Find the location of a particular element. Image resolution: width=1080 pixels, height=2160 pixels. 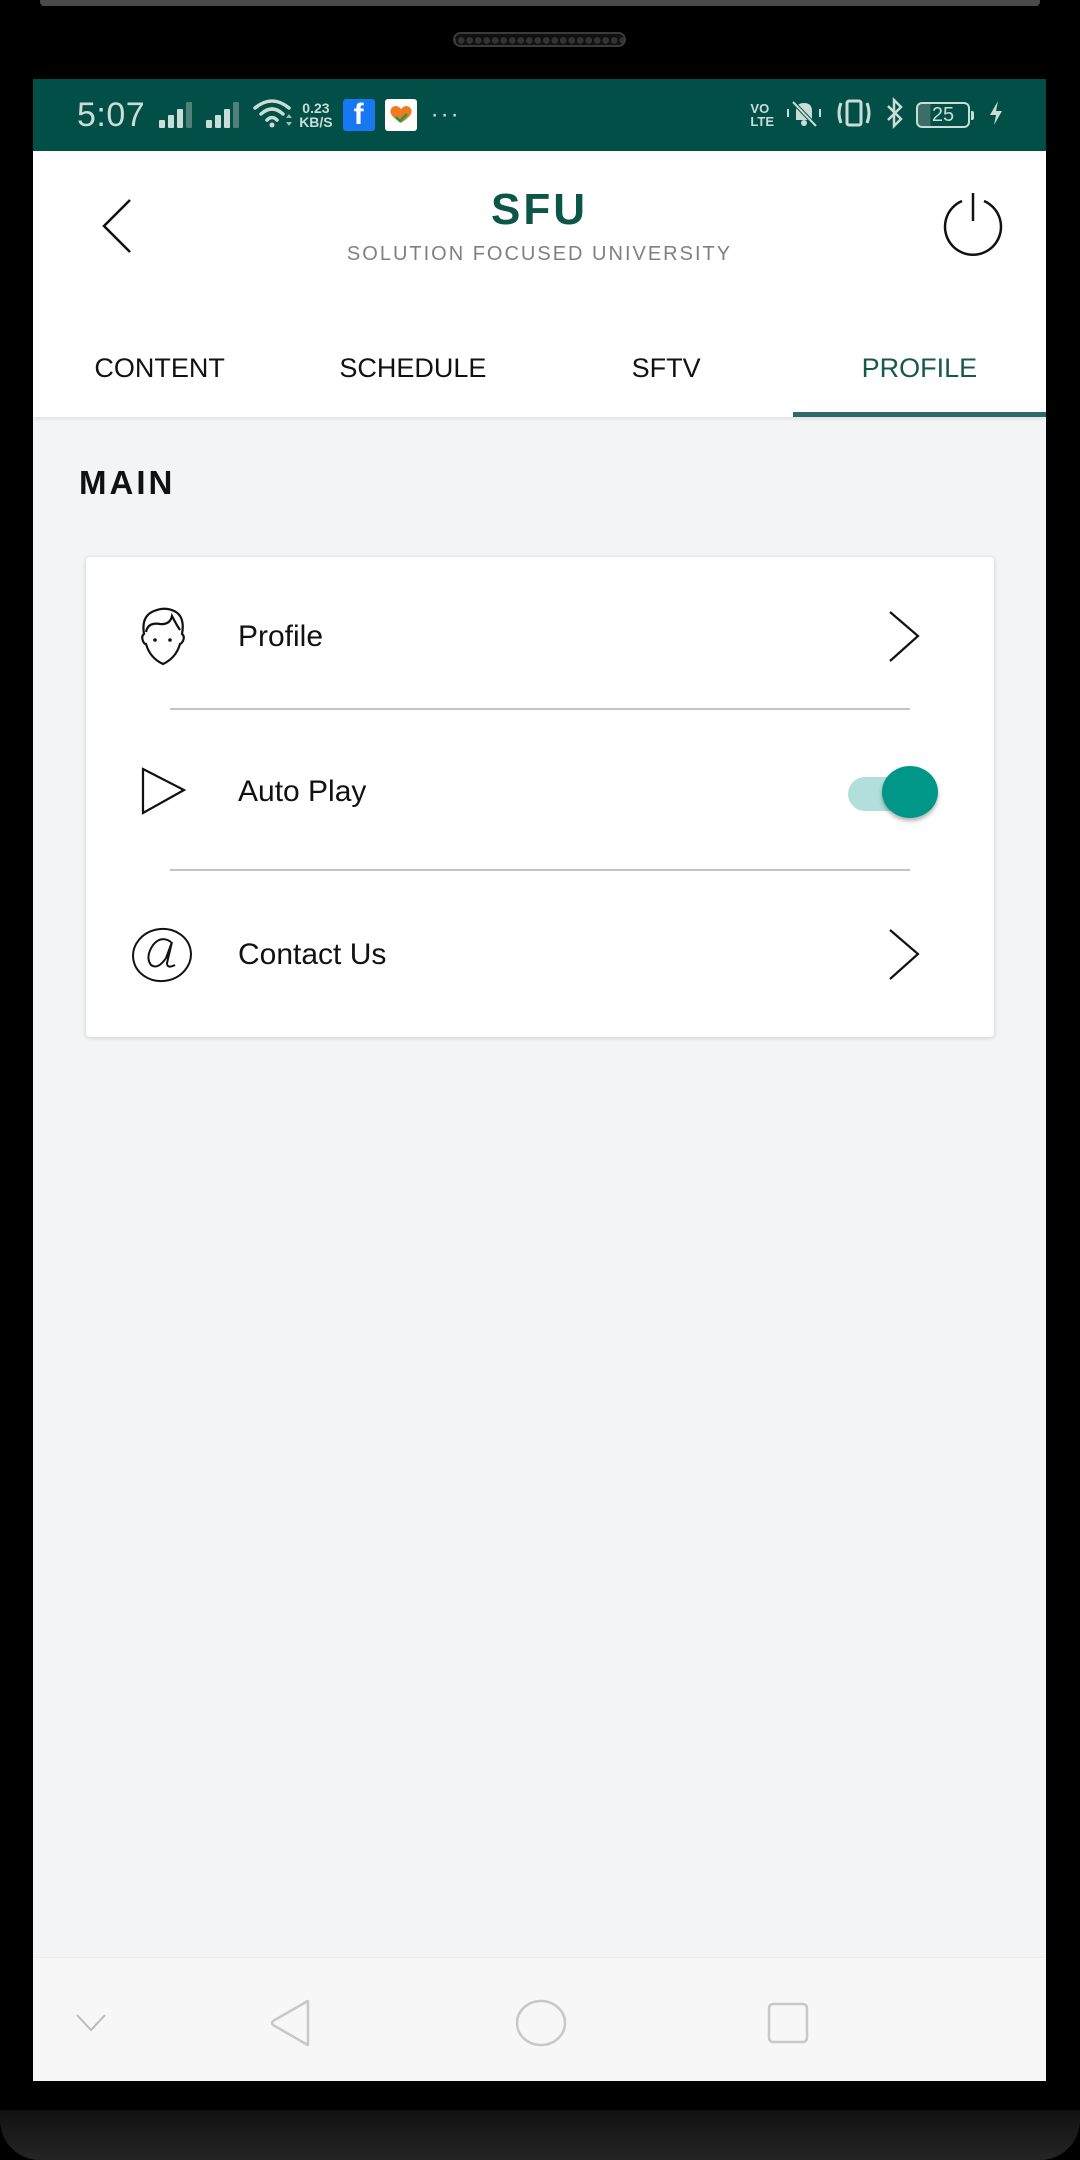

hide-nav-button is located at coordinates (91, 2023).